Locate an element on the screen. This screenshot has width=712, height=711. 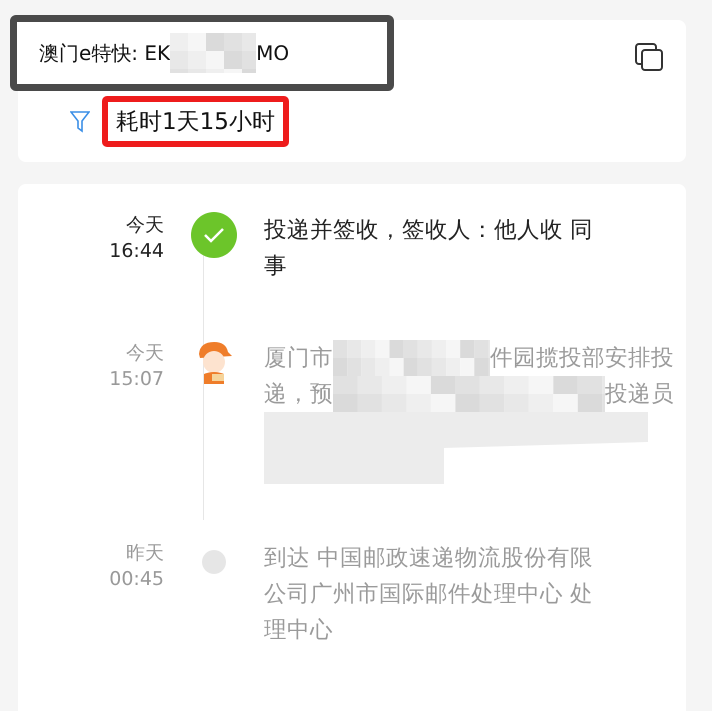
timeline-dot-icon is located at coordinates (214, 562).